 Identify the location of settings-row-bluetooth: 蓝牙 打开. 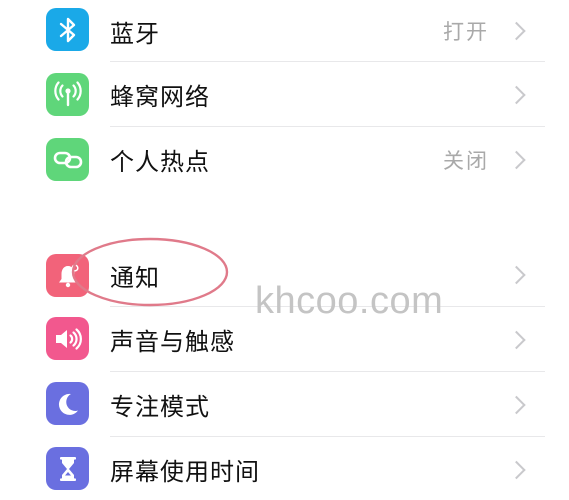
(284, 31).